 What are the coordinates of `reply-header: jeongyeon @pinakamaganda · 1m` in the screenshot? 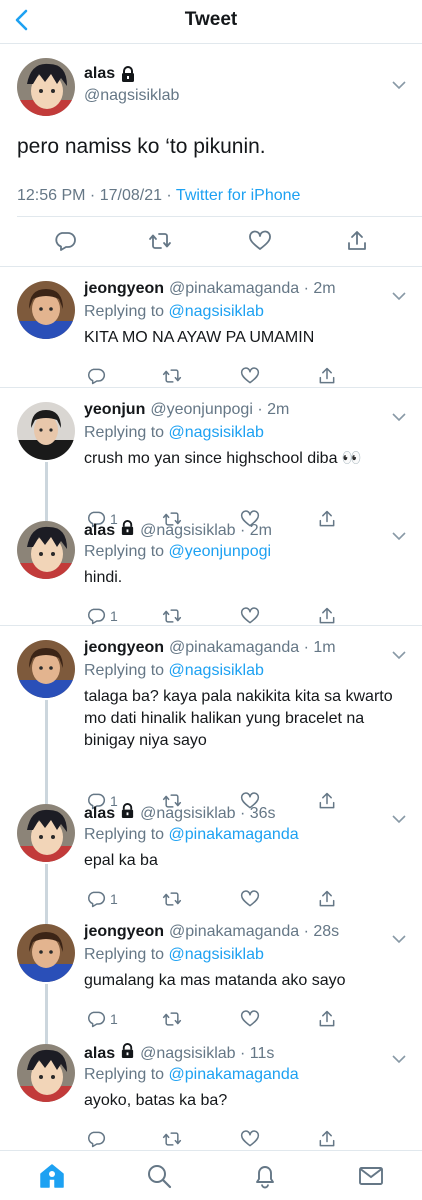 It's located at (210, 648).